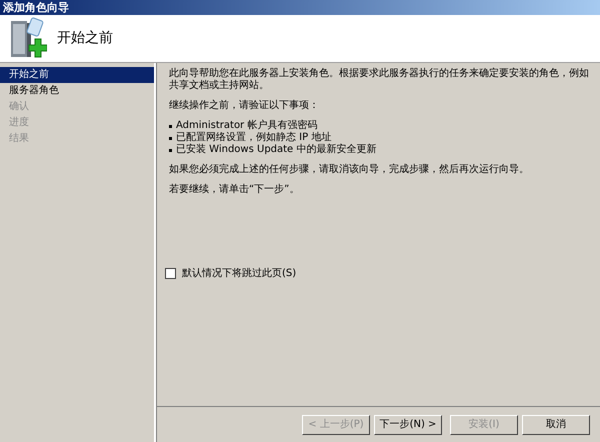 The height and width of the screenshot is (442, 600). What do you see at coordinates (77, 75) in the screenshot?
I see `sidebar-item: 开始之前` at bounding box center [77, 75].